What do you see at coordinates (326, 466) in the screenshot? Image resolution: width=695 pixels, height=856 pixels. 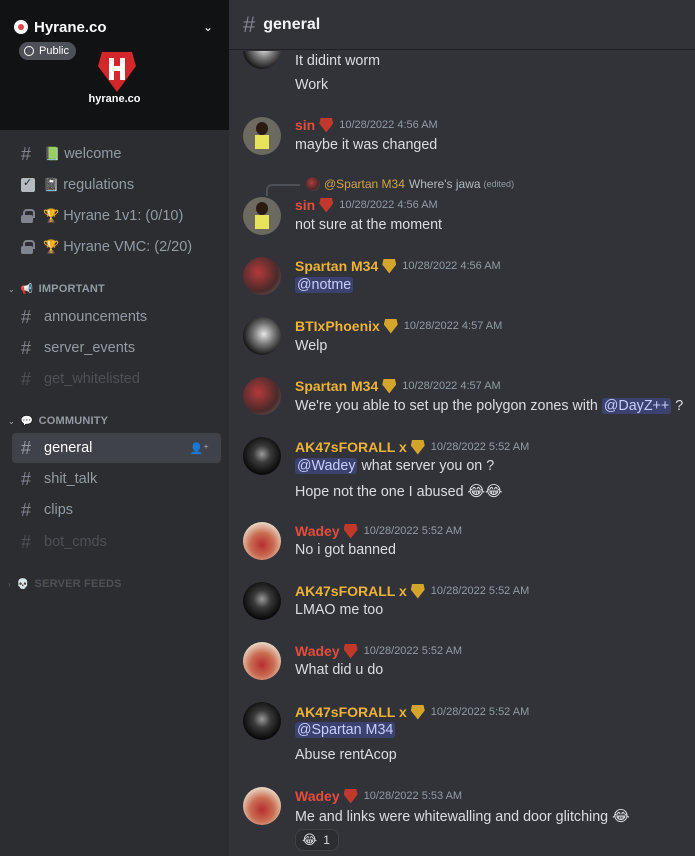 I see `user-mention: @Wadey` at bounding box center [326, 466].